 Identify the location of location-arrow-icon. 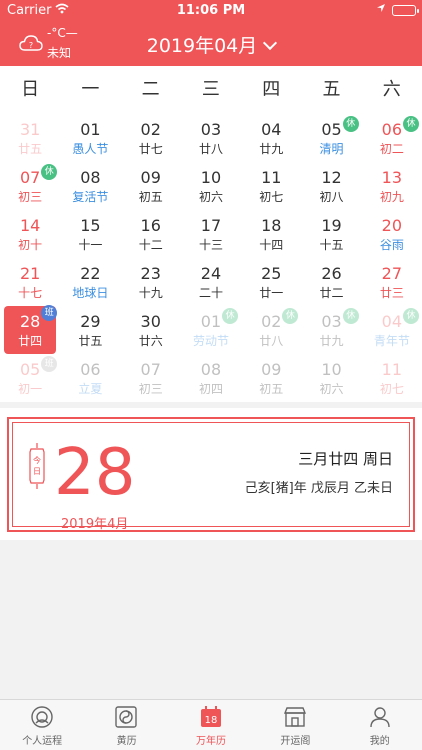
(381, 9).